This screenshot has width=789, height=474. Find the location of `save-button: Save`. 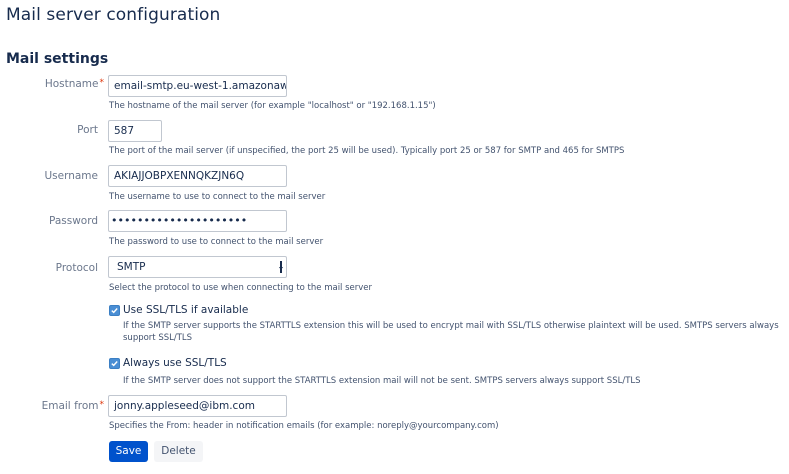

save-button: Save is located at coordinates (128, 451).